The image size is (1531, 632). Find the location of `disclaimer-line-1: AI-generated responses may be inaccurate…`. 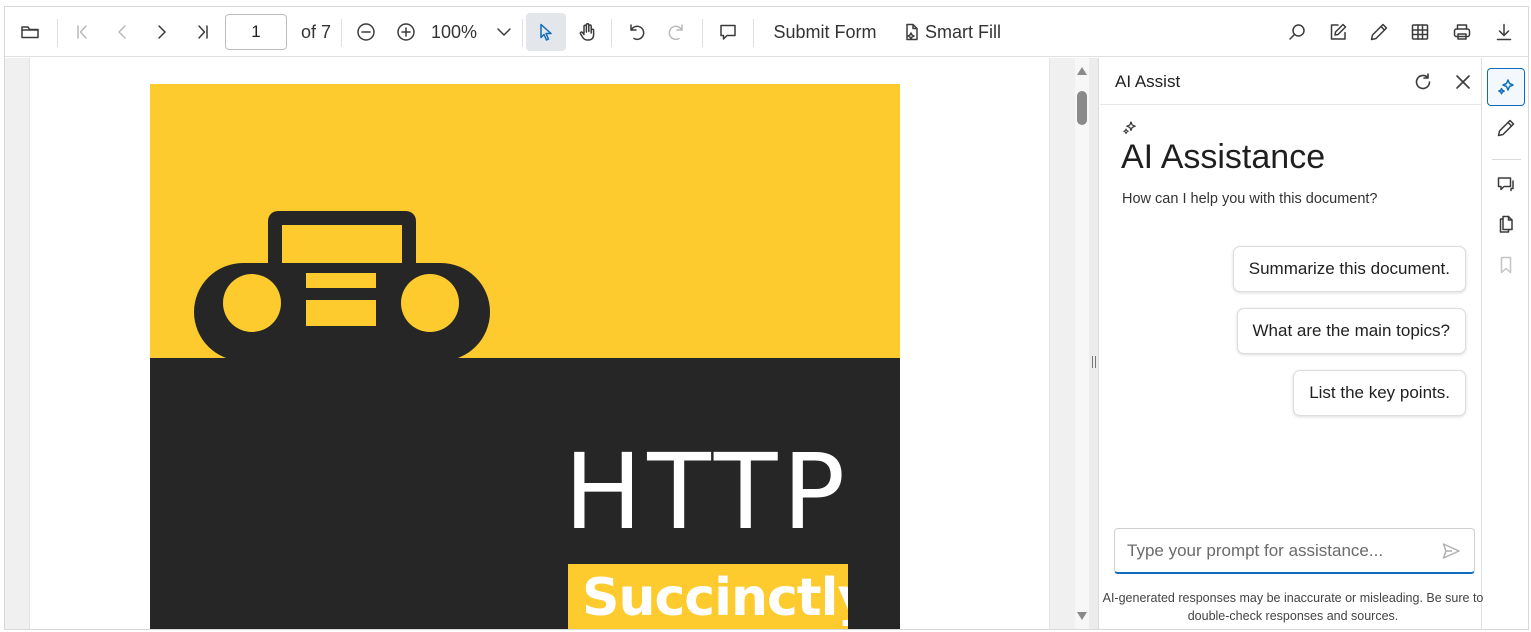

disclaimer-line-1: AI-generated responses may be inaccurate… is located at coordinates (1293, 598).